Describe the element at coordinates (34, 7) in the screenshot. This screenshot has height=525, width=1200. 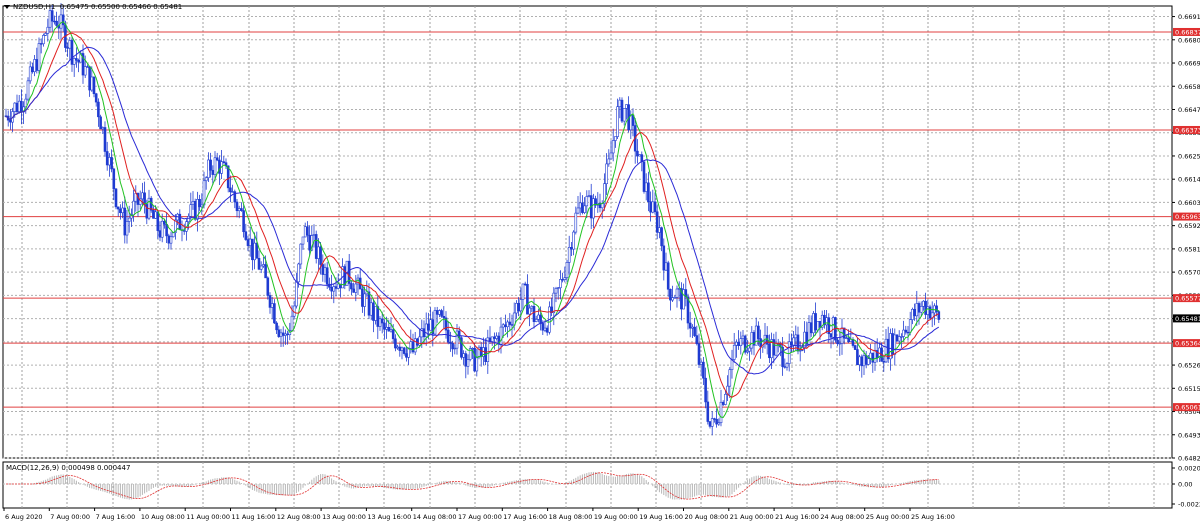
I see `symbol-timeframe: NZDUSD,H1` at that location.